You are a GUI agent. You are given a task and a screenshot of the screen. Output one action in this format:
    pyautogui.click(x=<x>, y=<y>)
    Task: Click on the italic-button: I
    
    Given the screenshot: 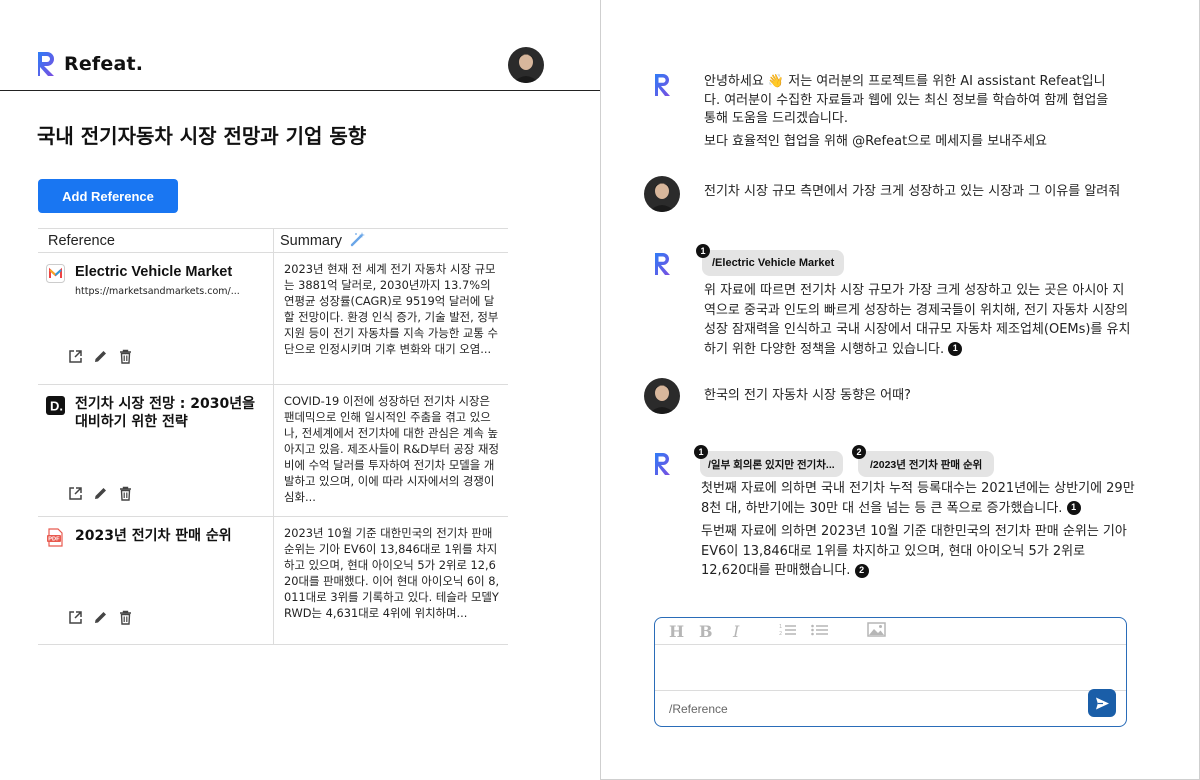 What is the action you would take?
    pyautogui.click(x=756, y=631)
    